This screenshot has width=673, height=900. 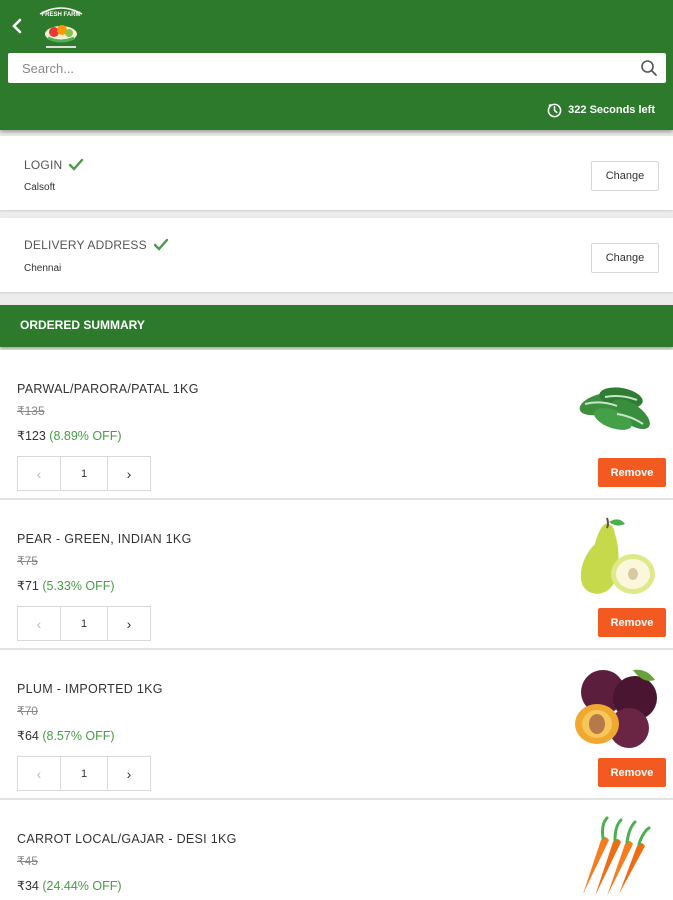 What do you see at coordinates (85, 436) in the screenshot?
I see `item-discount: (8.89% OFF)` at bounding box center [85, 436].